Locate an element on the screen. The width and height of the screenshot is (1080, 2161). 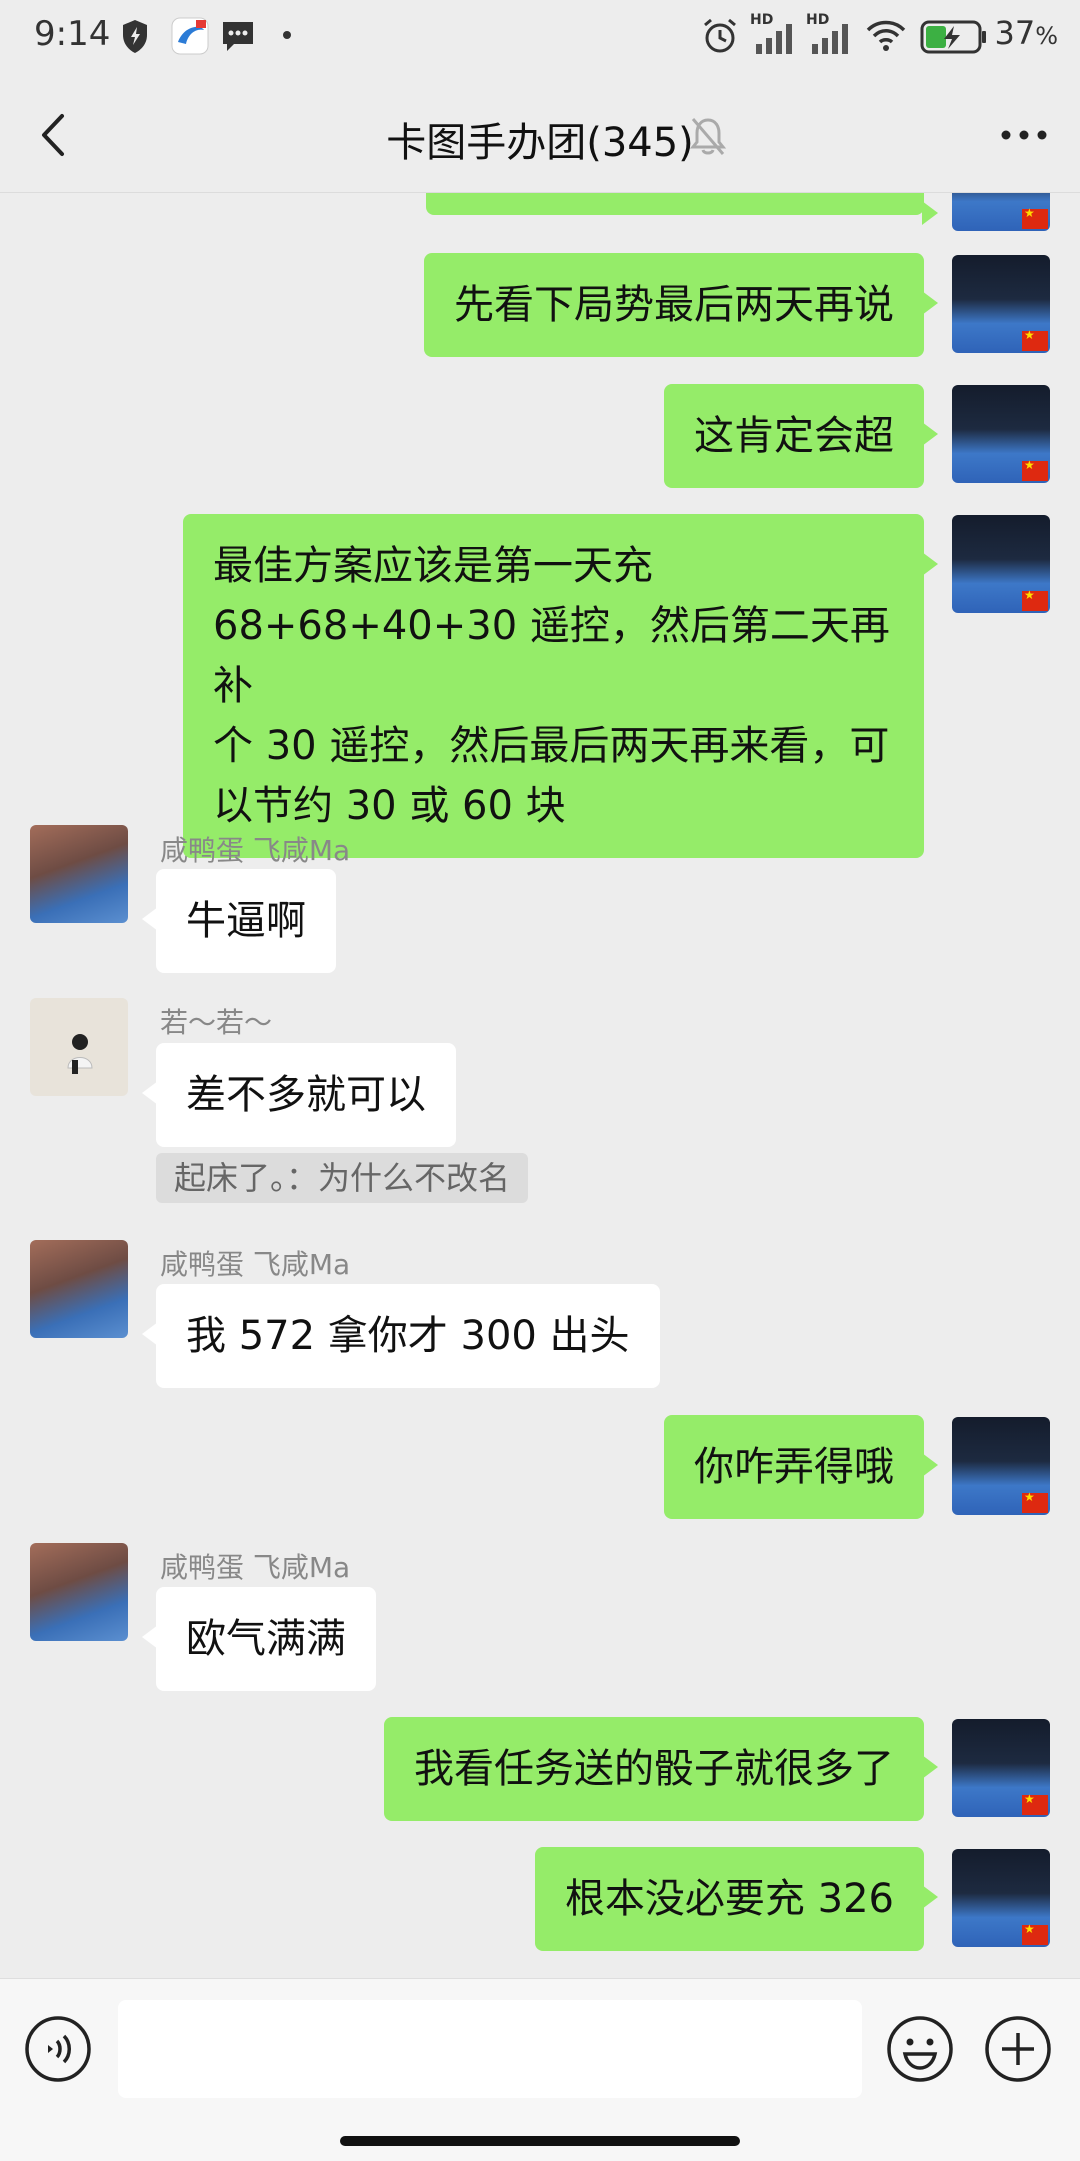
battery-percent-unit: % is located at coordinates (1046, 36).